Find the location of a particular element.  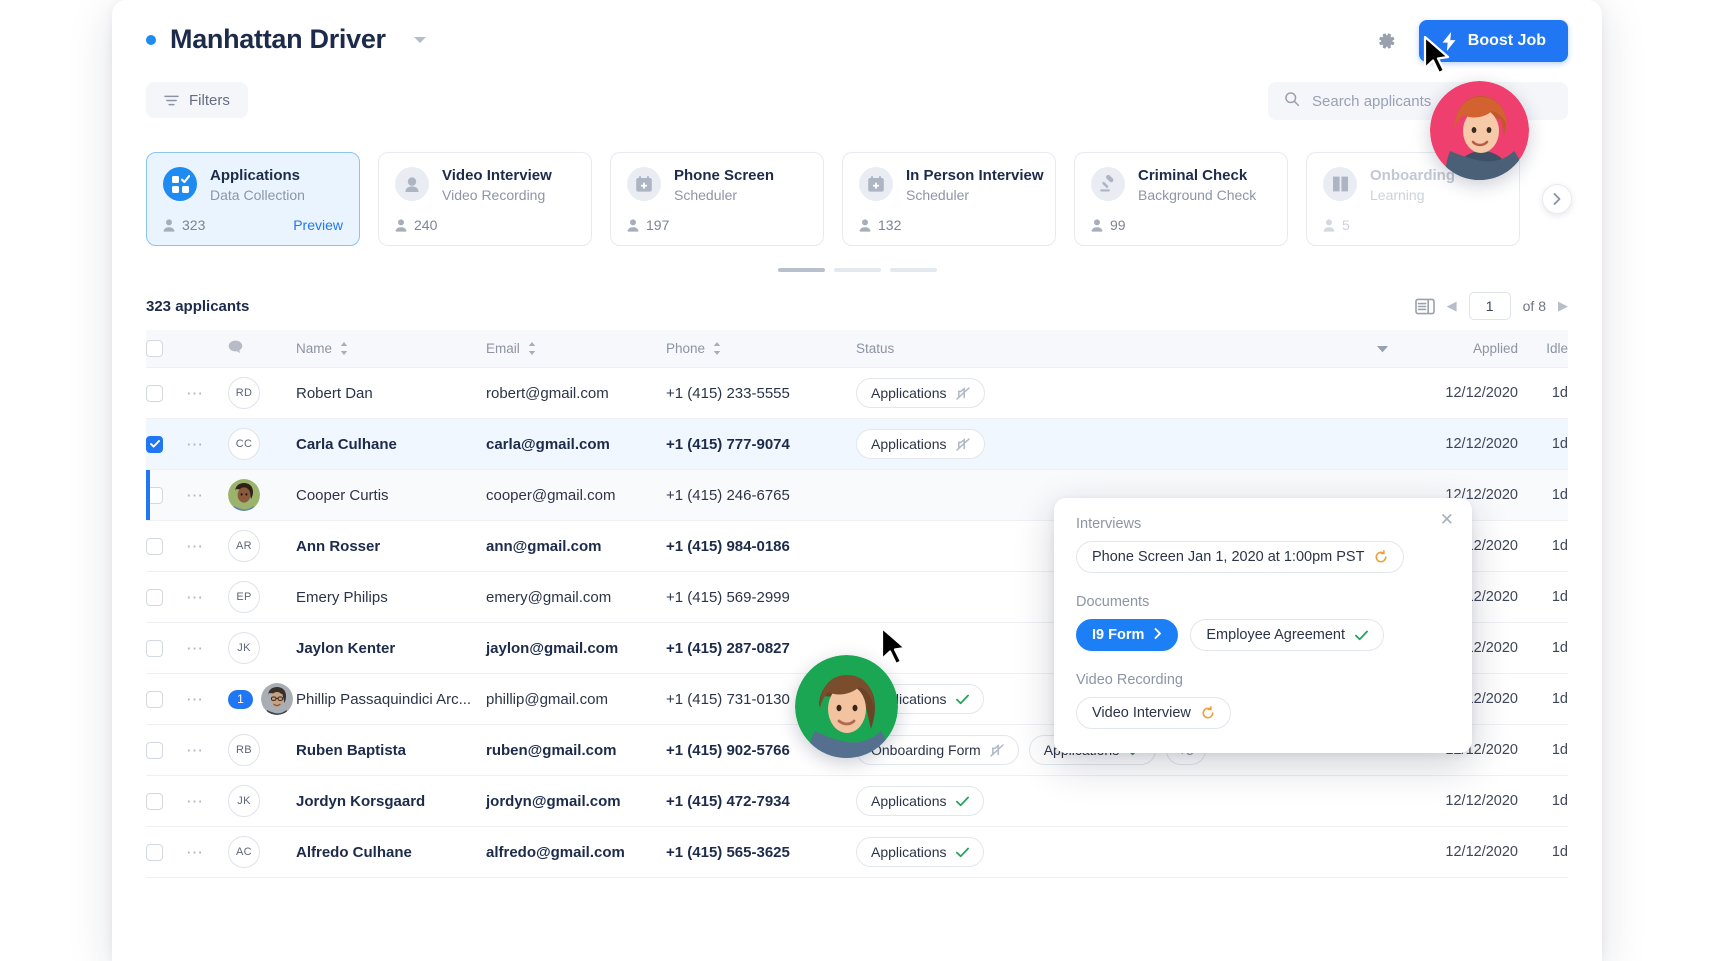

row-name-cell: Jordyn Korsgaard is located at coordinates (391, 801).